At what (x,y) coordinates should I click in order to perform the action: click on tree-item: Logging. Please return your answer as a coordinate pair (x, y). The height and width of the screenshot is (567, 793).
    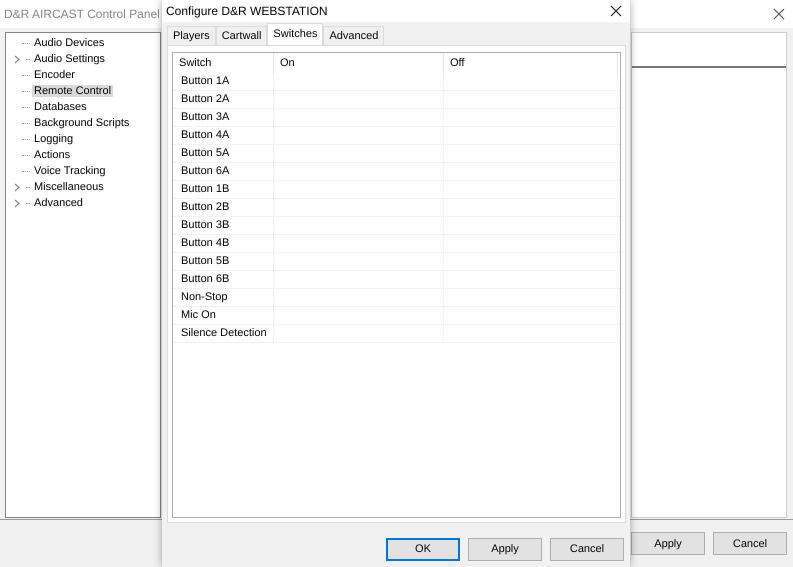
    Looking at the image, I should click on (54, 139).